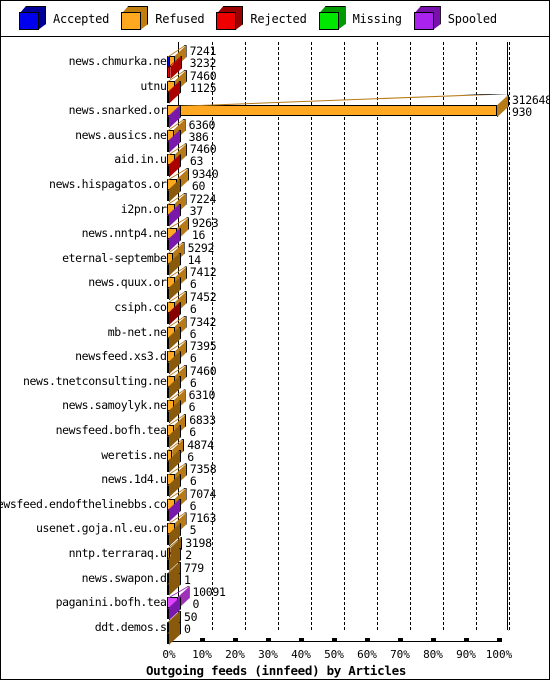  What do you see at coordinates (143, 307) in the screenshot?
I see `category-label: csiph.com` at bounding box center [143, 307].